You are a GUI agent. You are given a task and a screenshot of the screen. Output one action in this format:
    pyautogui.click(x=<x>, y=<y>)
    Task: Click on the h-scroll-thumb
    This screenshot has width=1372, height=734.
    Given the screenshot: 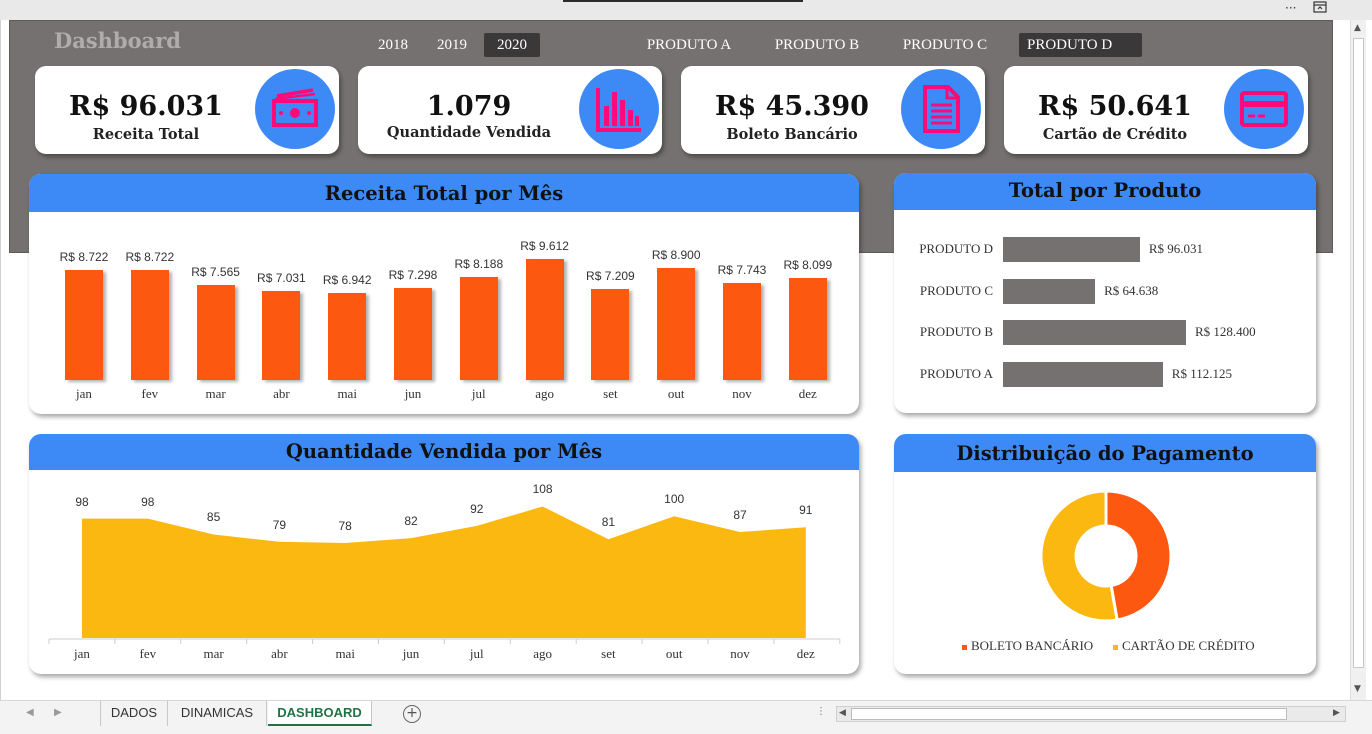 What is the action you would take?
    pyautogui.click(x=1069, y=714)
    